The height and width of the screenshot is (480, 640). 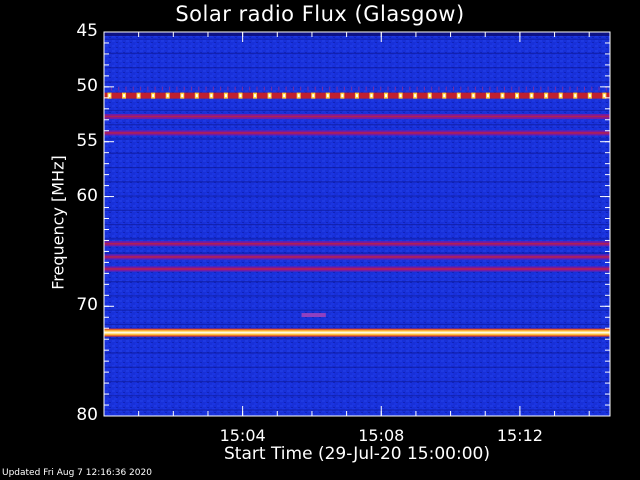 What do you see at coordinates (87, 305) in the screenshot?
I see `y-tick-label: 70` at bounding box center [87, 305].